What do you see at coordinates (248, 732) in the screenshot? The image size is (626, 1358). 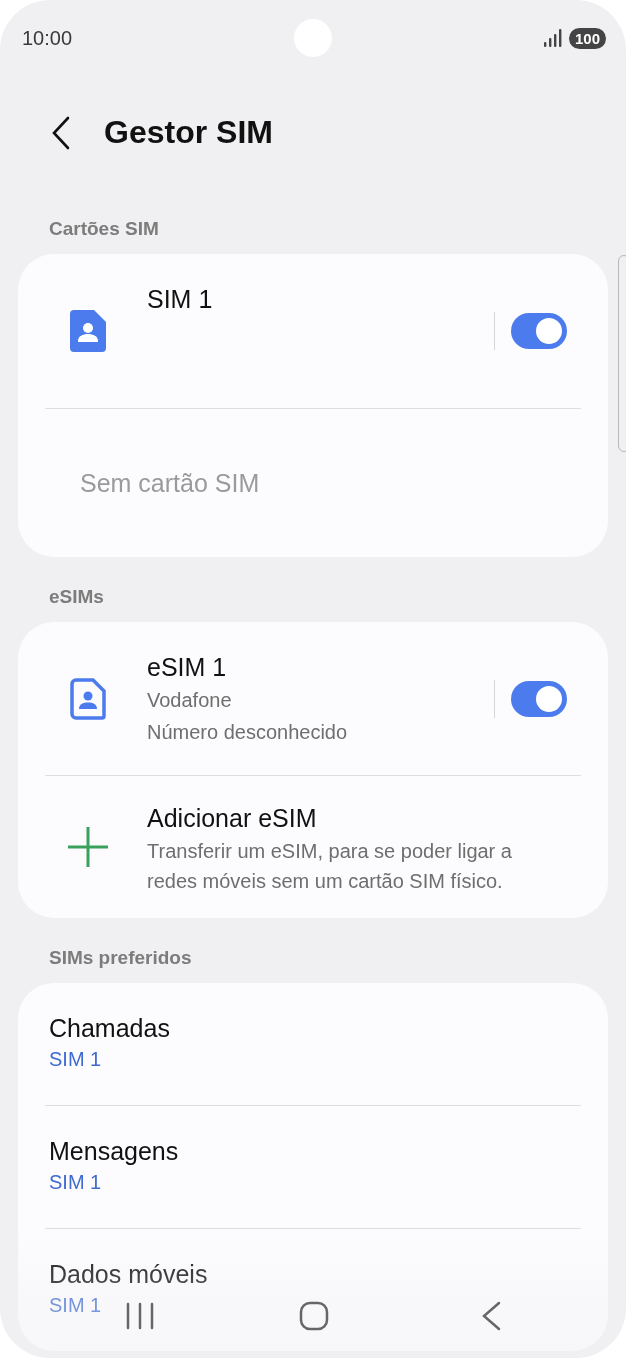 I see `sim-detail: Número desconhecido` at bounding box center [248, 732].